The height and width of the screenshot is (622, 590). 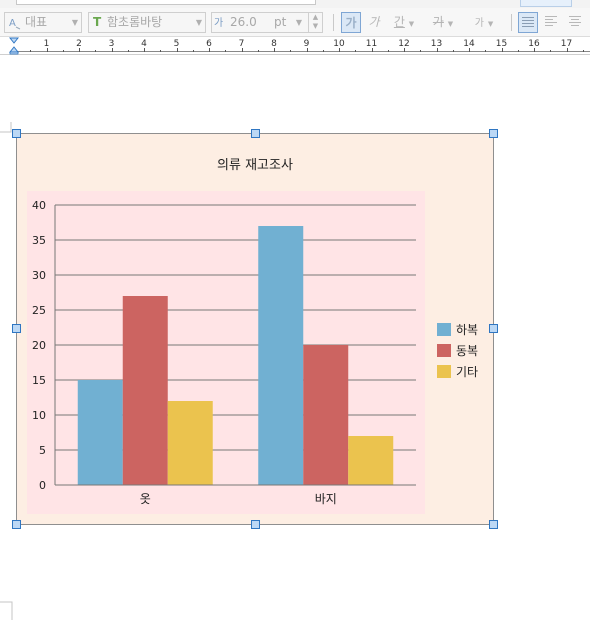 I want to click on legend-label-other: 기타, so click(x=467, y=372).